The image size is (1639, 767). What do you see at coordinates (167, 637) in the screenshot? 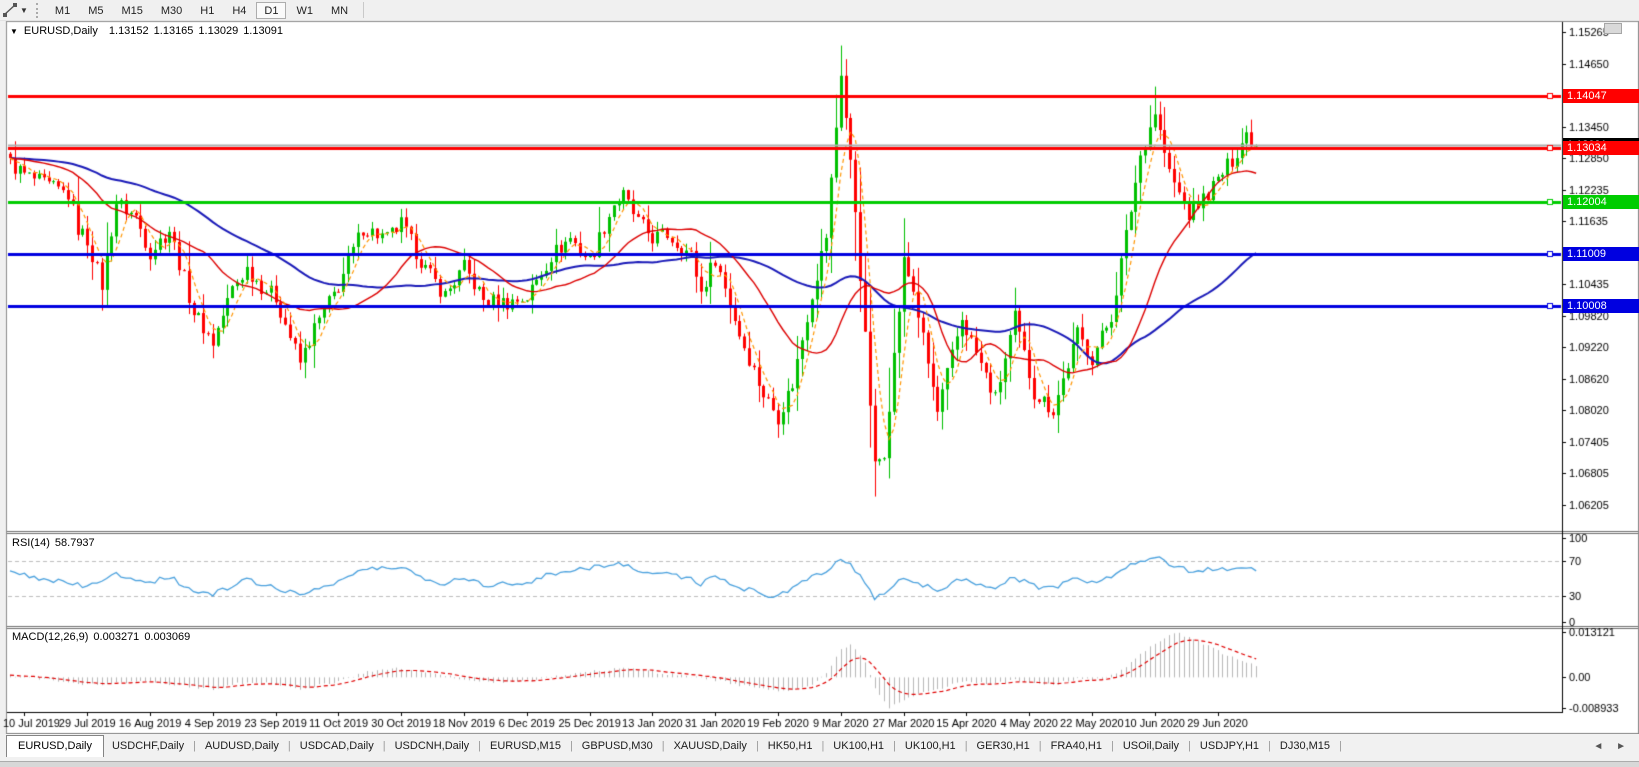
I see `macd-signal-value: 0.003069` at bounding box center [167, 637].